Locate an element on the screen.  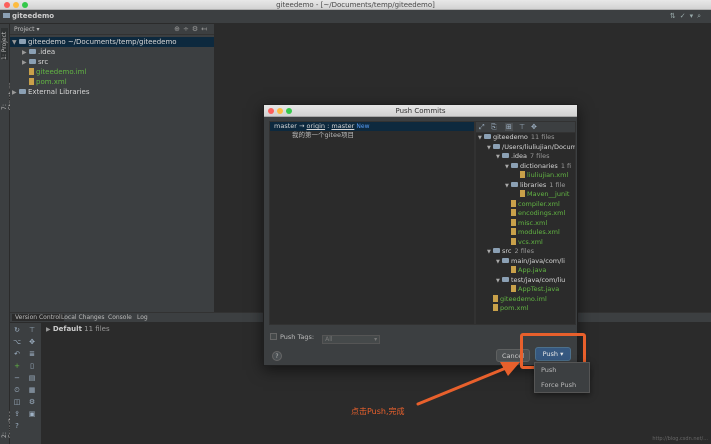
annotation-text: 点击Push,完成 is located at coordinates (378, 411).